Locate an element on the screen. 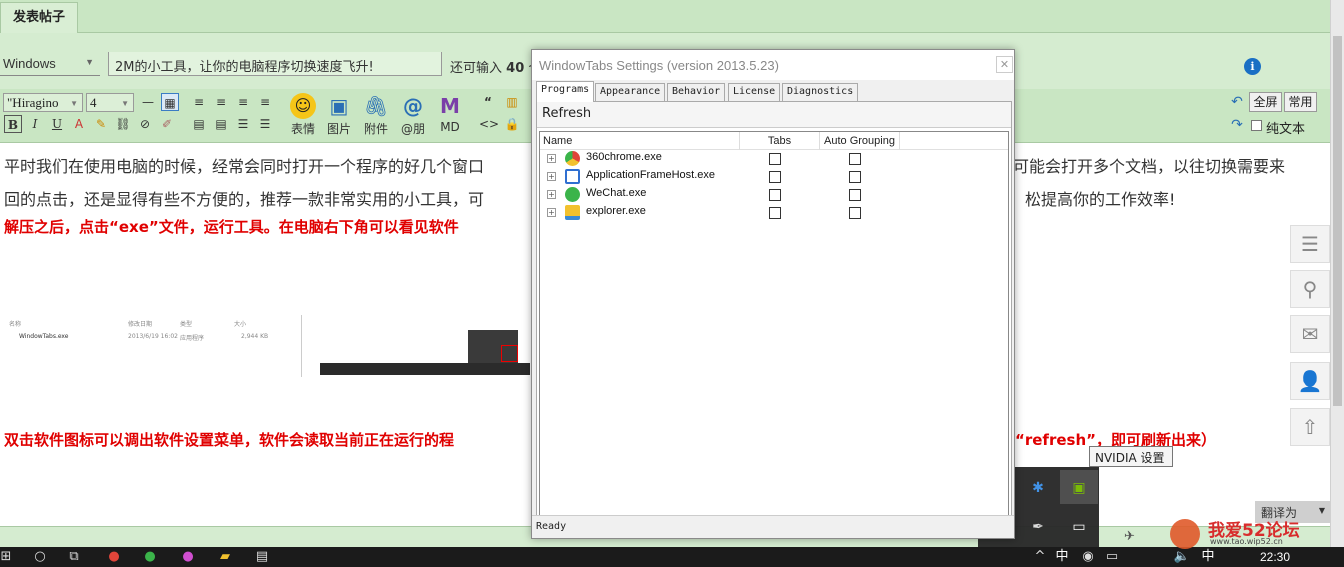 The height and width of the screenshot is (567, 1344). attach-label: 附件 is located at coordinates (375, 129).